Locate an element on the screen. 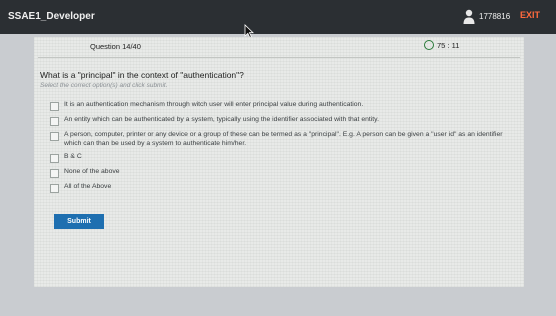 The height and width of the screenshot is (316, 556). clock-icon is located at coordinates (429, 45).